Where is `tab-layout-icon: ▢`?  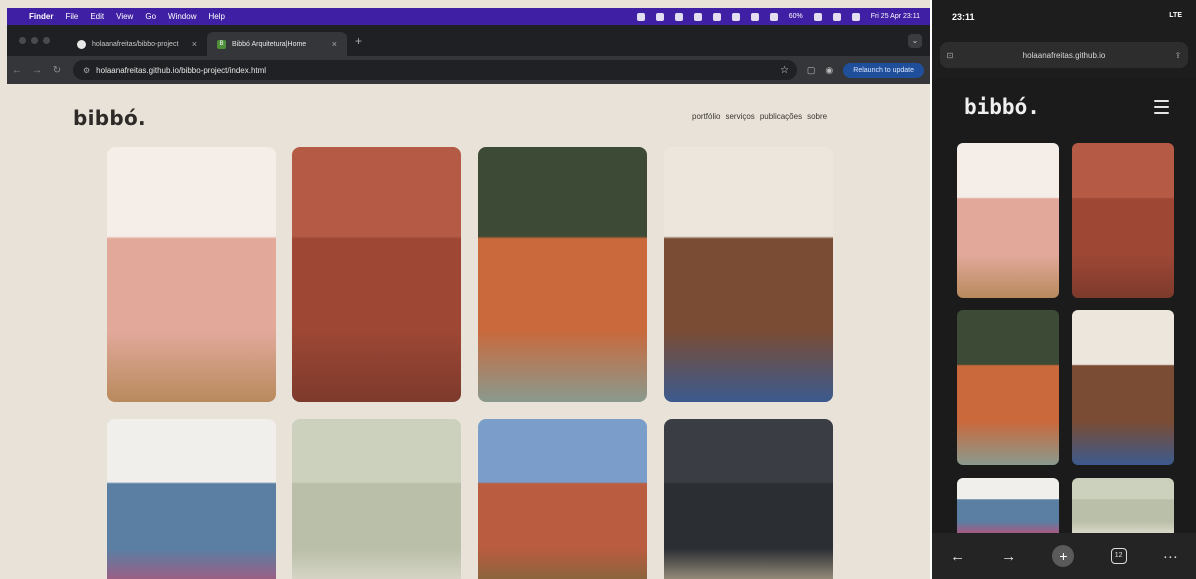 tab-layout-icon: ▢ is located at coordinates (811, 70).